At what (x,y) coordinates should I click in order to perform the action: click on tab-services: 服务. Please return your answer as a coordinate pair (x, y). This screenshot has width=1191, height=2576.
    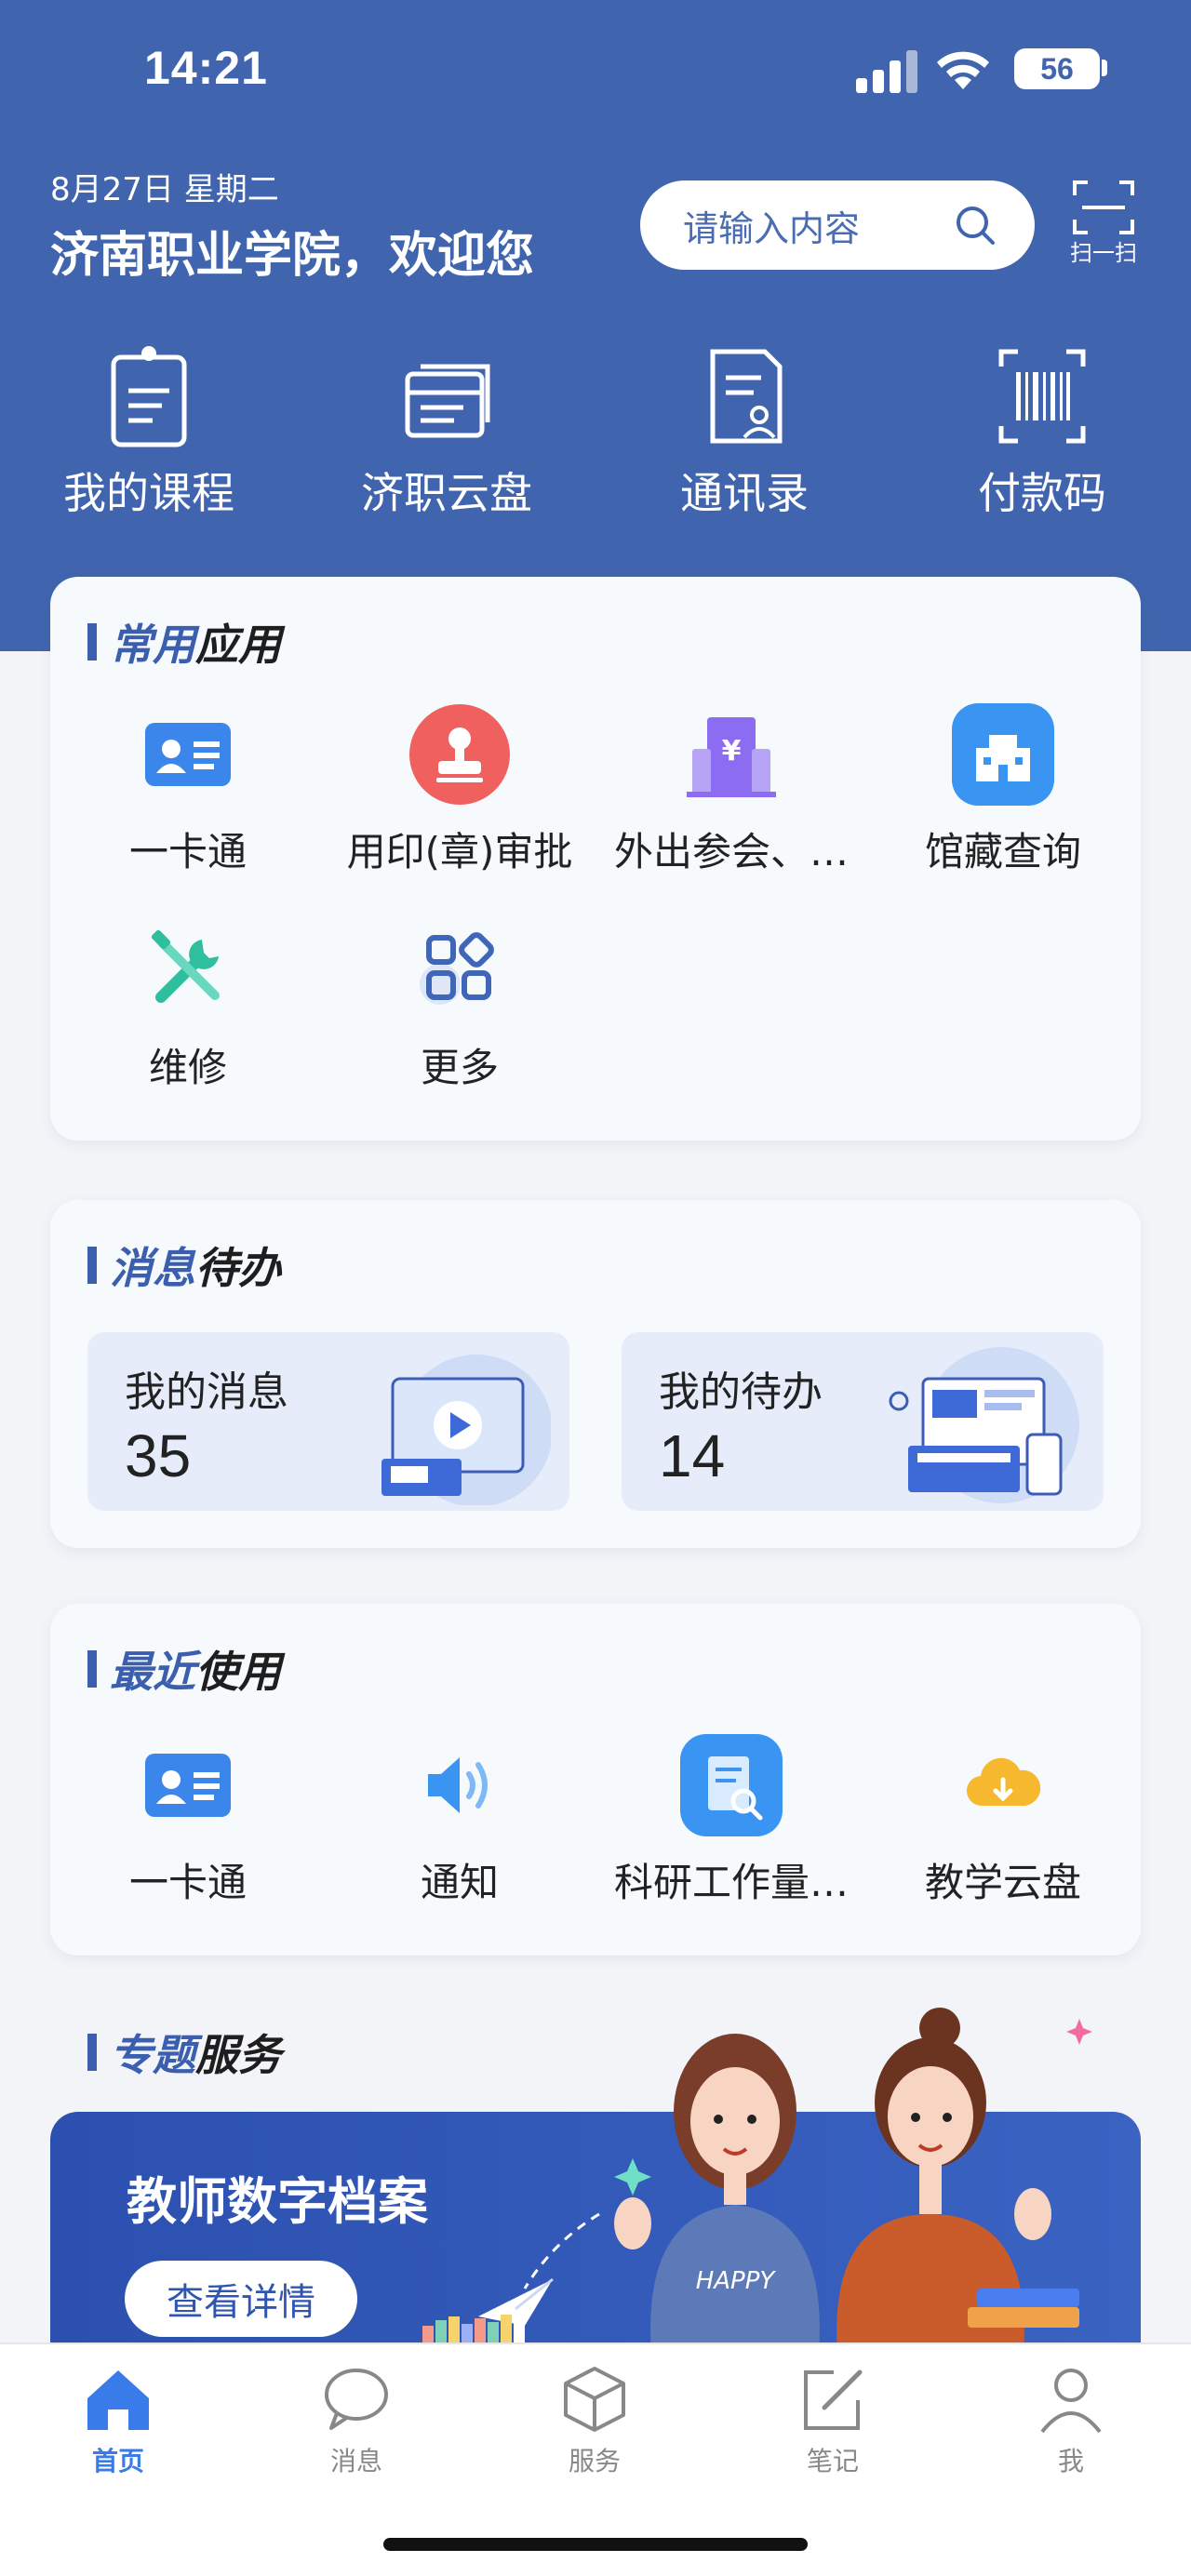
    Looking at the image, I should click on (595, 2420).